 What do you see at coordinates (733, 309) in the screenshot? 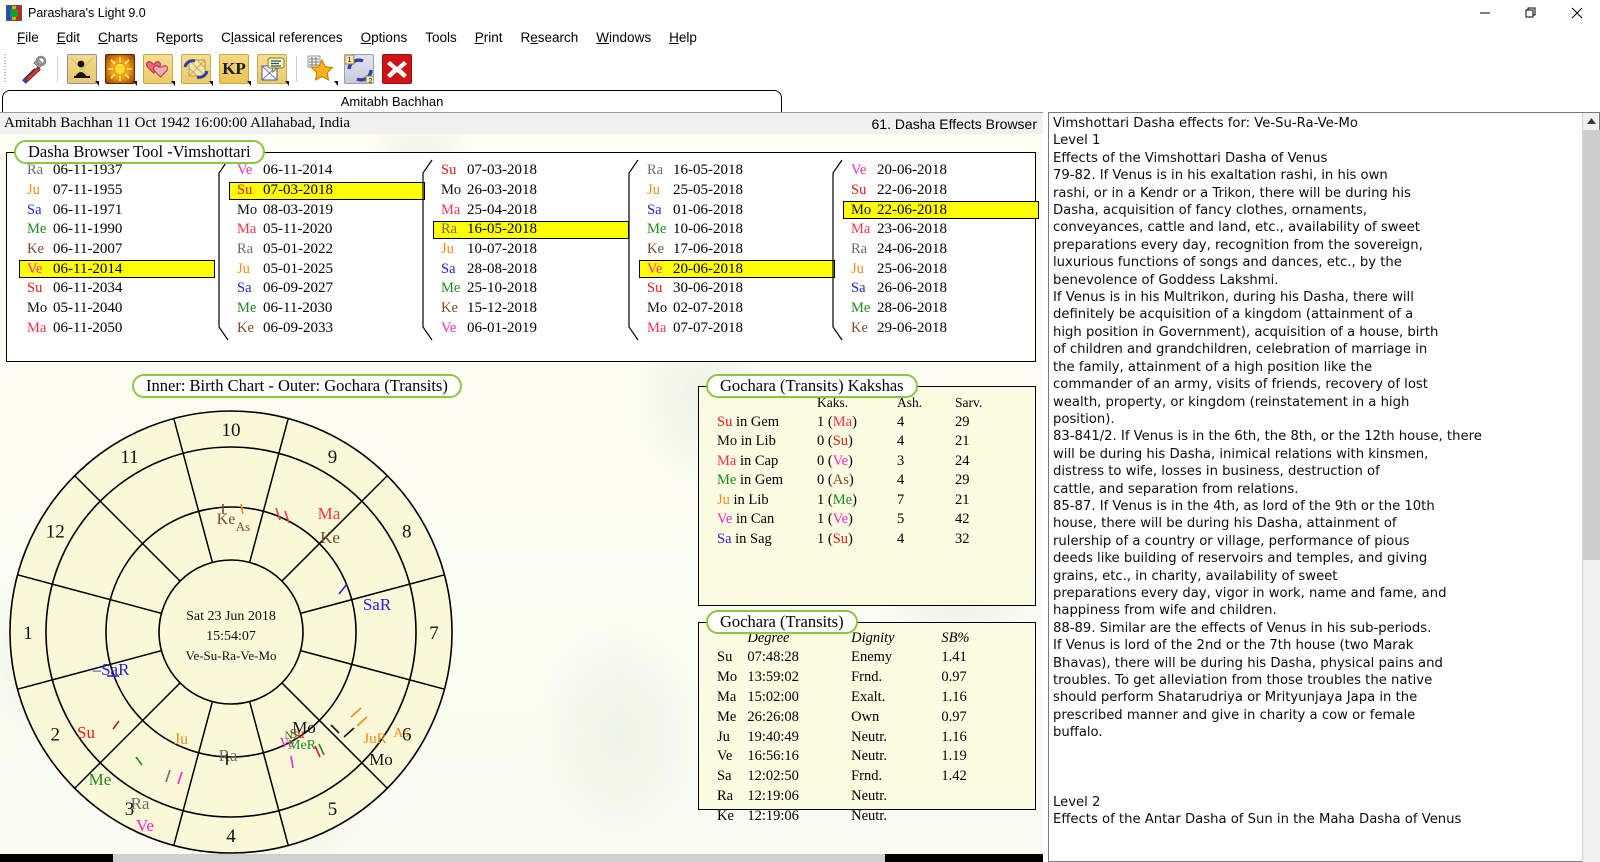
I see `dasha-row: Mo 02-07-2018` at bounding box center [733, 309].